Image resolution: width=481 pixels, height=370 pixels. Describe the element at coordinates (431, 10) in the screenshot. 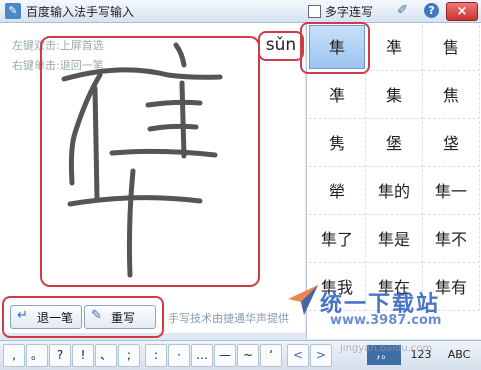

I see `help-icon: ?` at that location.